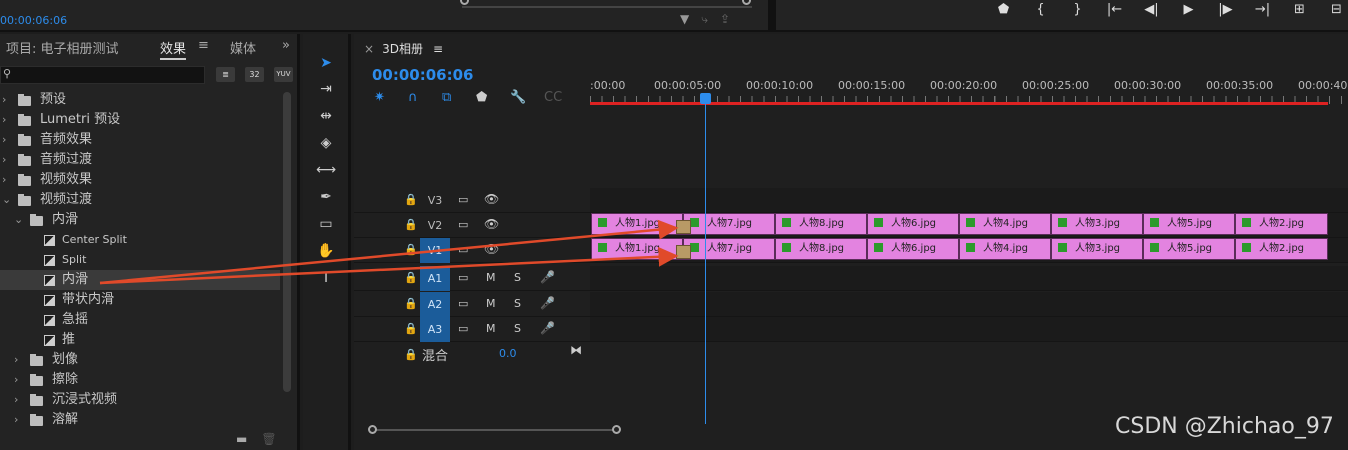 The width and height of the screenshot is (1348, 450). What do you see at coordinates (637, 224) in the screenshot?
I see `clip: 人物1.jpg` at bounding box center [637, 224].